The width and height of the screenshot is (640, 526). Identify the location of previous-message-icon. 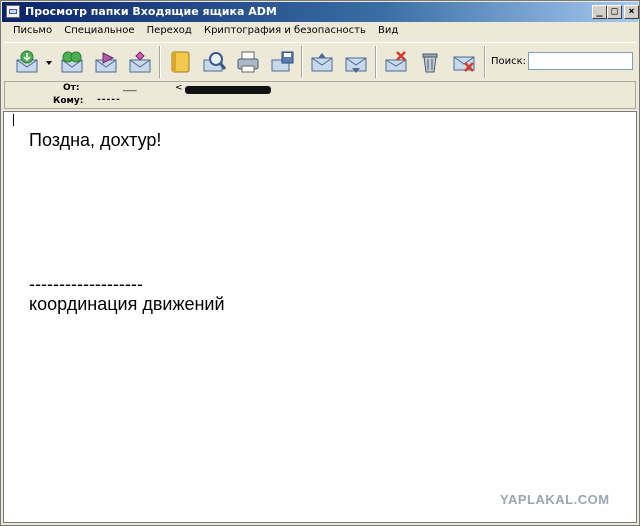
(322, 62).